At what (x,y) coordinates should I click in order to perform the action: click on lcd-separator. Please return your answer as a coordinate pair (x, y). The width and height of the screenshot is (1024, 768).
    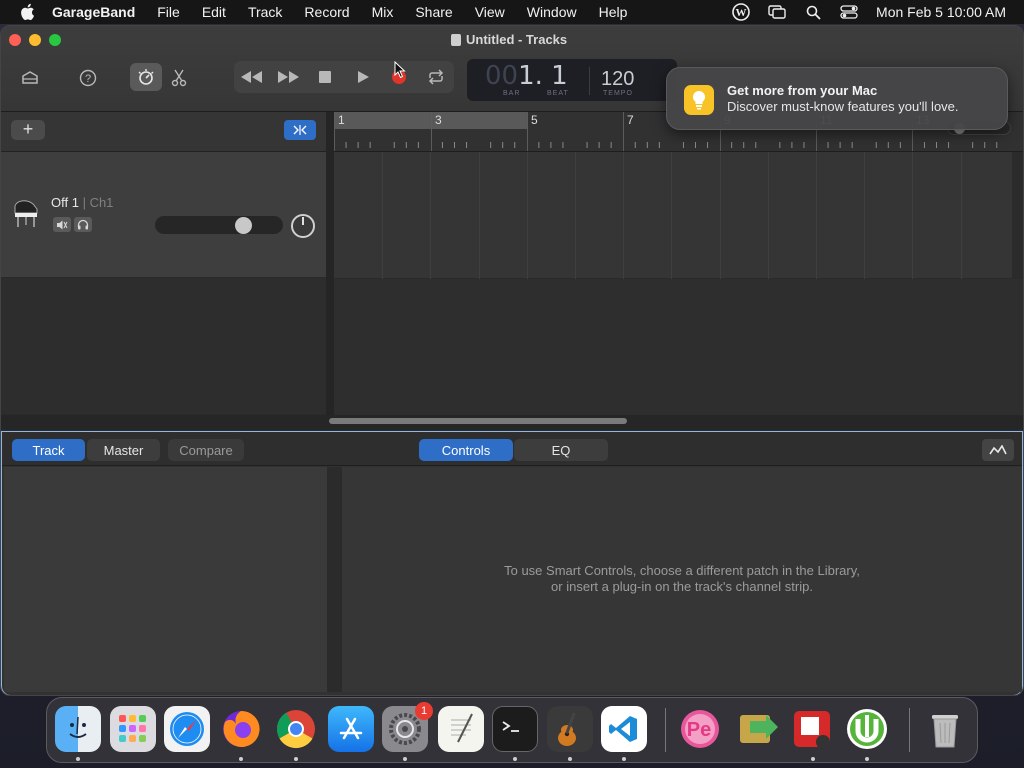
    Looking at the image, I should click on (589, 81).